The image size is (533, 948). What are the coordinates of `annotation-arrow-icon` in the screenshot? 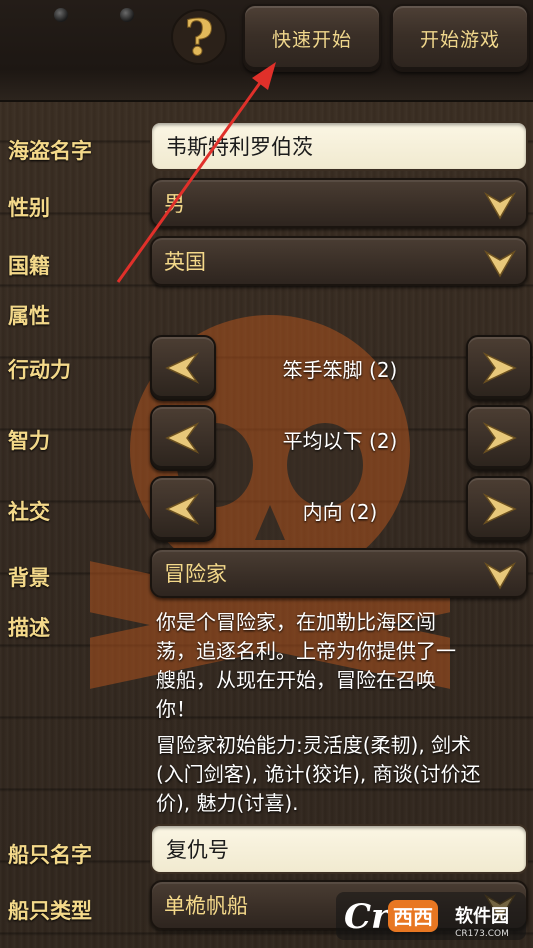 It's located at (196, 172).